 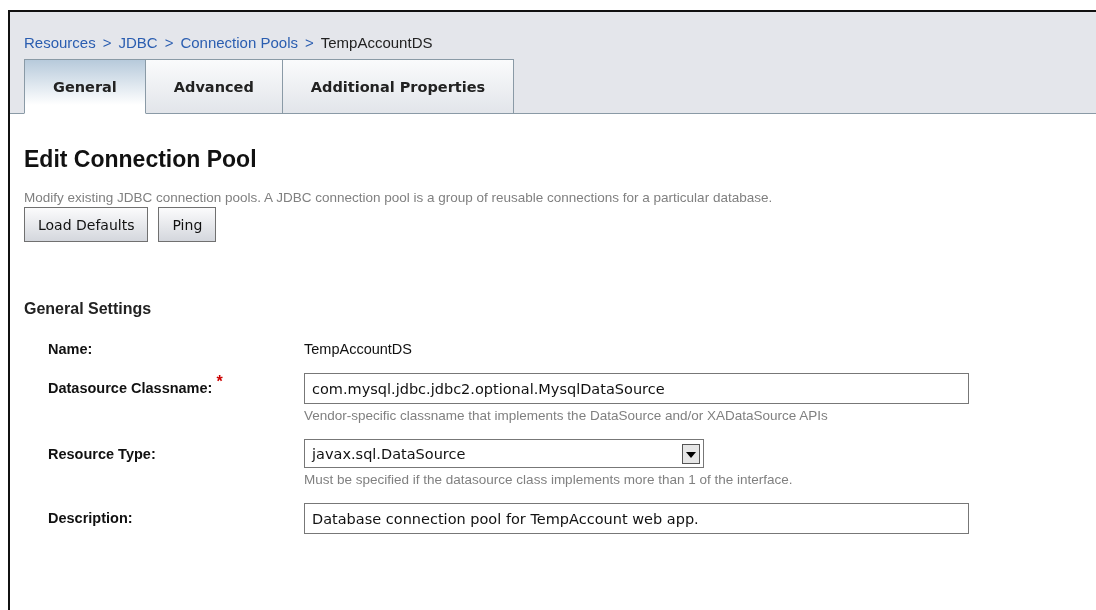 What do you see at coordinates (219, 382) in the screenshot?
I see `required-marker: *` at bounding box center [219, 382].